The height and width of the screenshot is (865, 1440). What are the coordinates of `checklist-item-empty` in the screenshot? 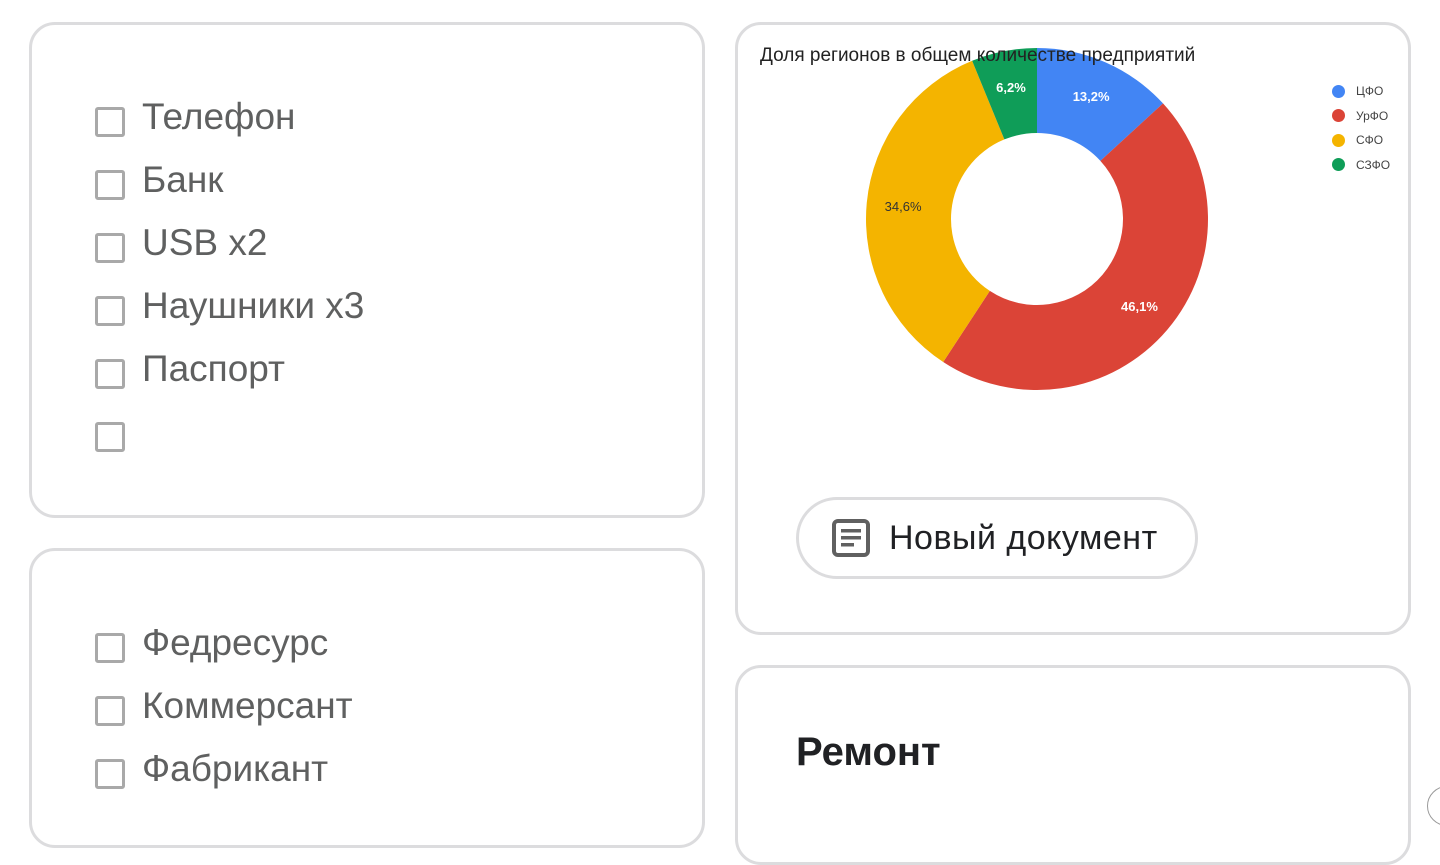 It's located at (229, 431).